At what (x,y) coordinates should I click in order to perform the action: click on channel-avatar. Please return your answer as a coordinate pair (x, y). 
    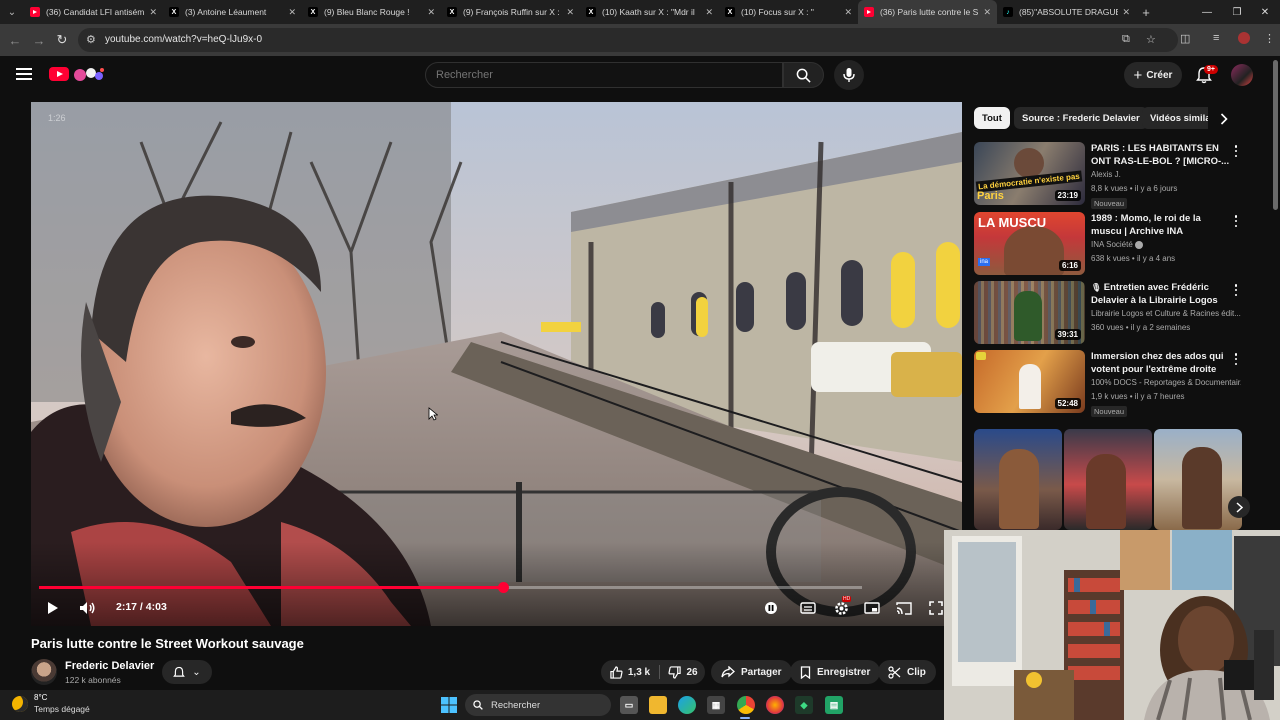
    Looking at the image, I should click on (44, 672).